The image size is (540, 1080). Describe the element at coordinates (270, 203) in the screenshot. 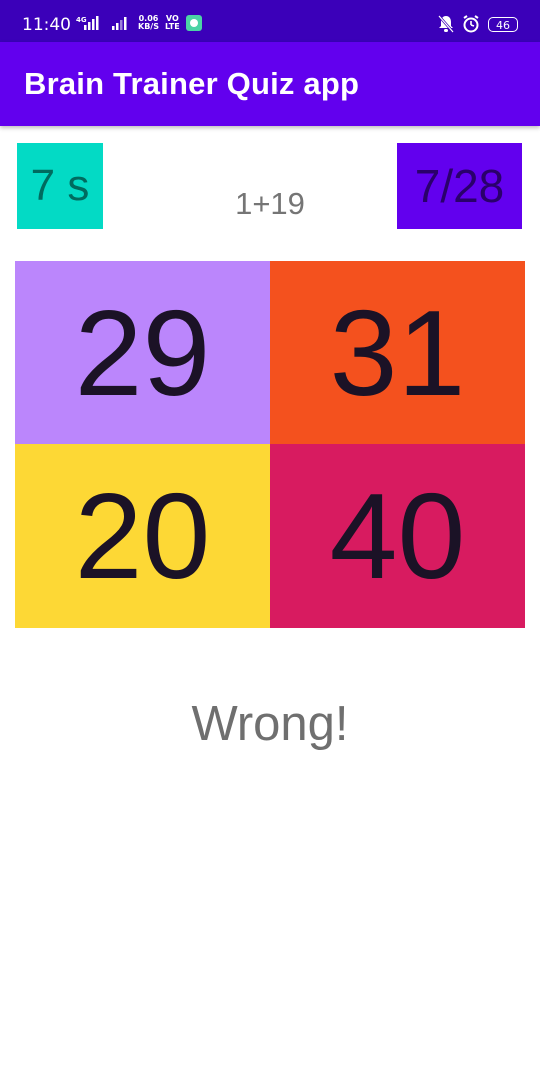

I see `question-text: 1+19` at that location.